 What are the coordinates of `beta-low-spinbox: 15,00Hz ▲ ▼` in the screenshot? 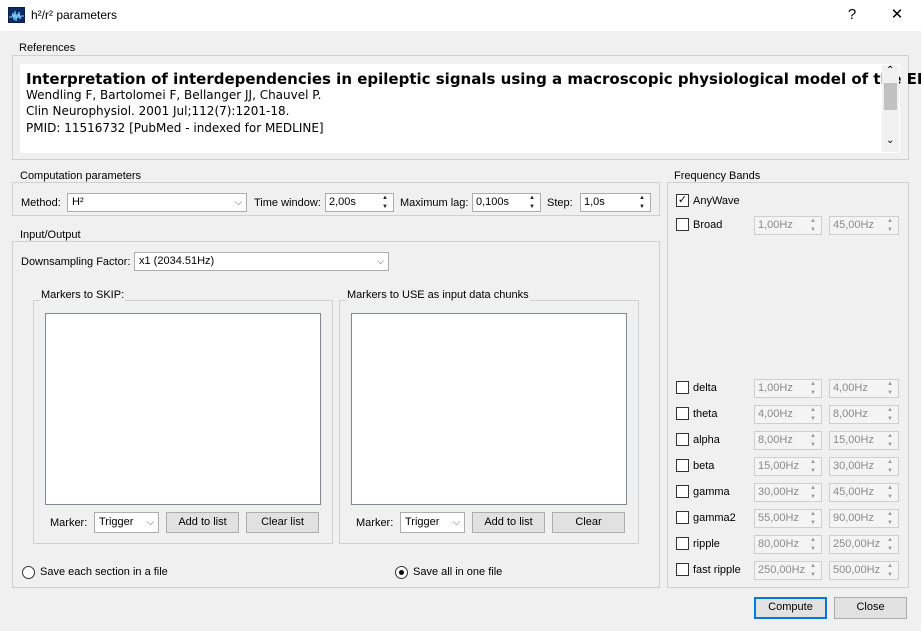 It's located at (788, 466).